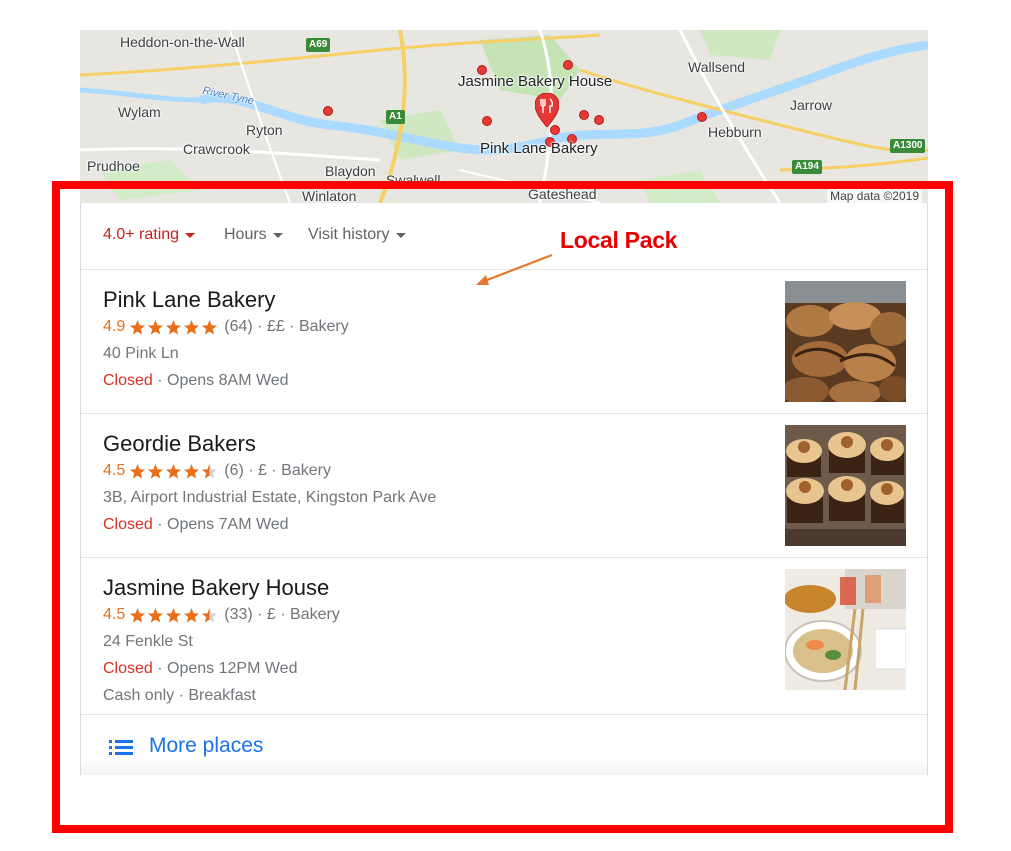  I want to click on listing-meta: 4.9 (64) · ££ · Bakery, so click(226, 327).